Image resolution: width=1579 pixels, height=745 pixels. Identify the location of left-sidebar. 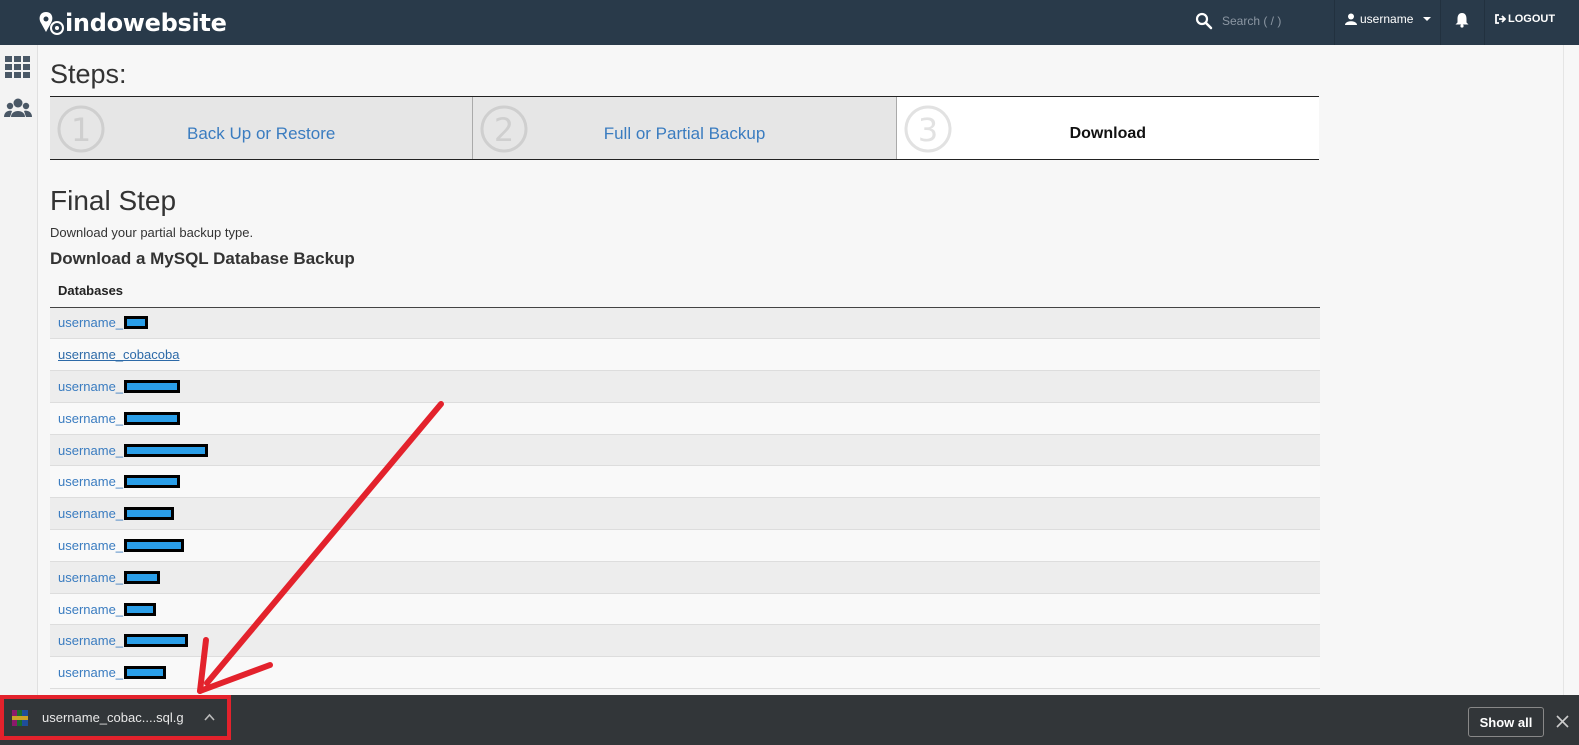
(19, 370).